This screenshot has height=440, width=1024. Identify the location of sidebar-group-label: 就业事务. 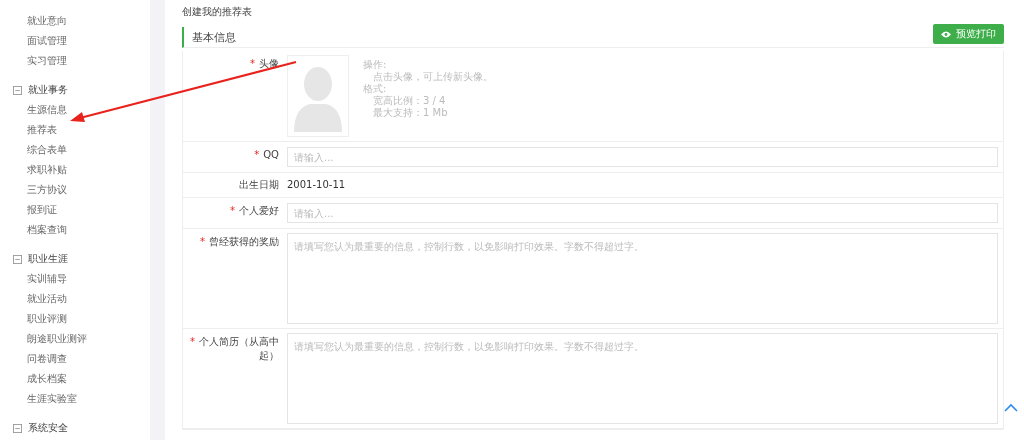
(48, 90).